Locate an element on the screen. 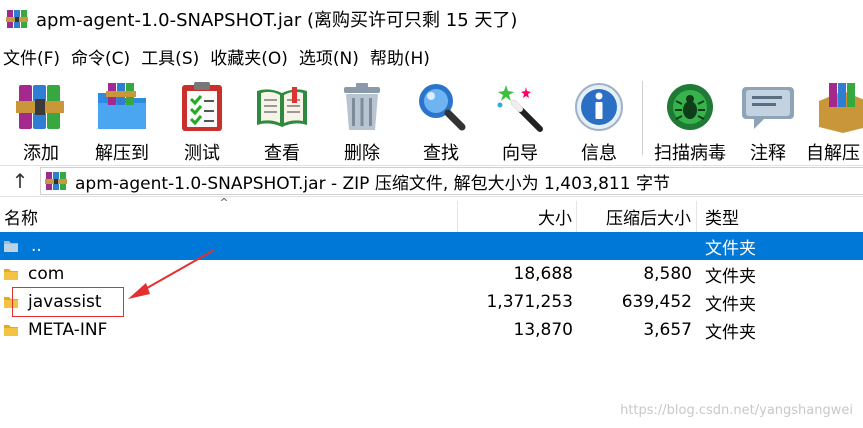  test-button: 测试 is located at coordinates (202, 119).